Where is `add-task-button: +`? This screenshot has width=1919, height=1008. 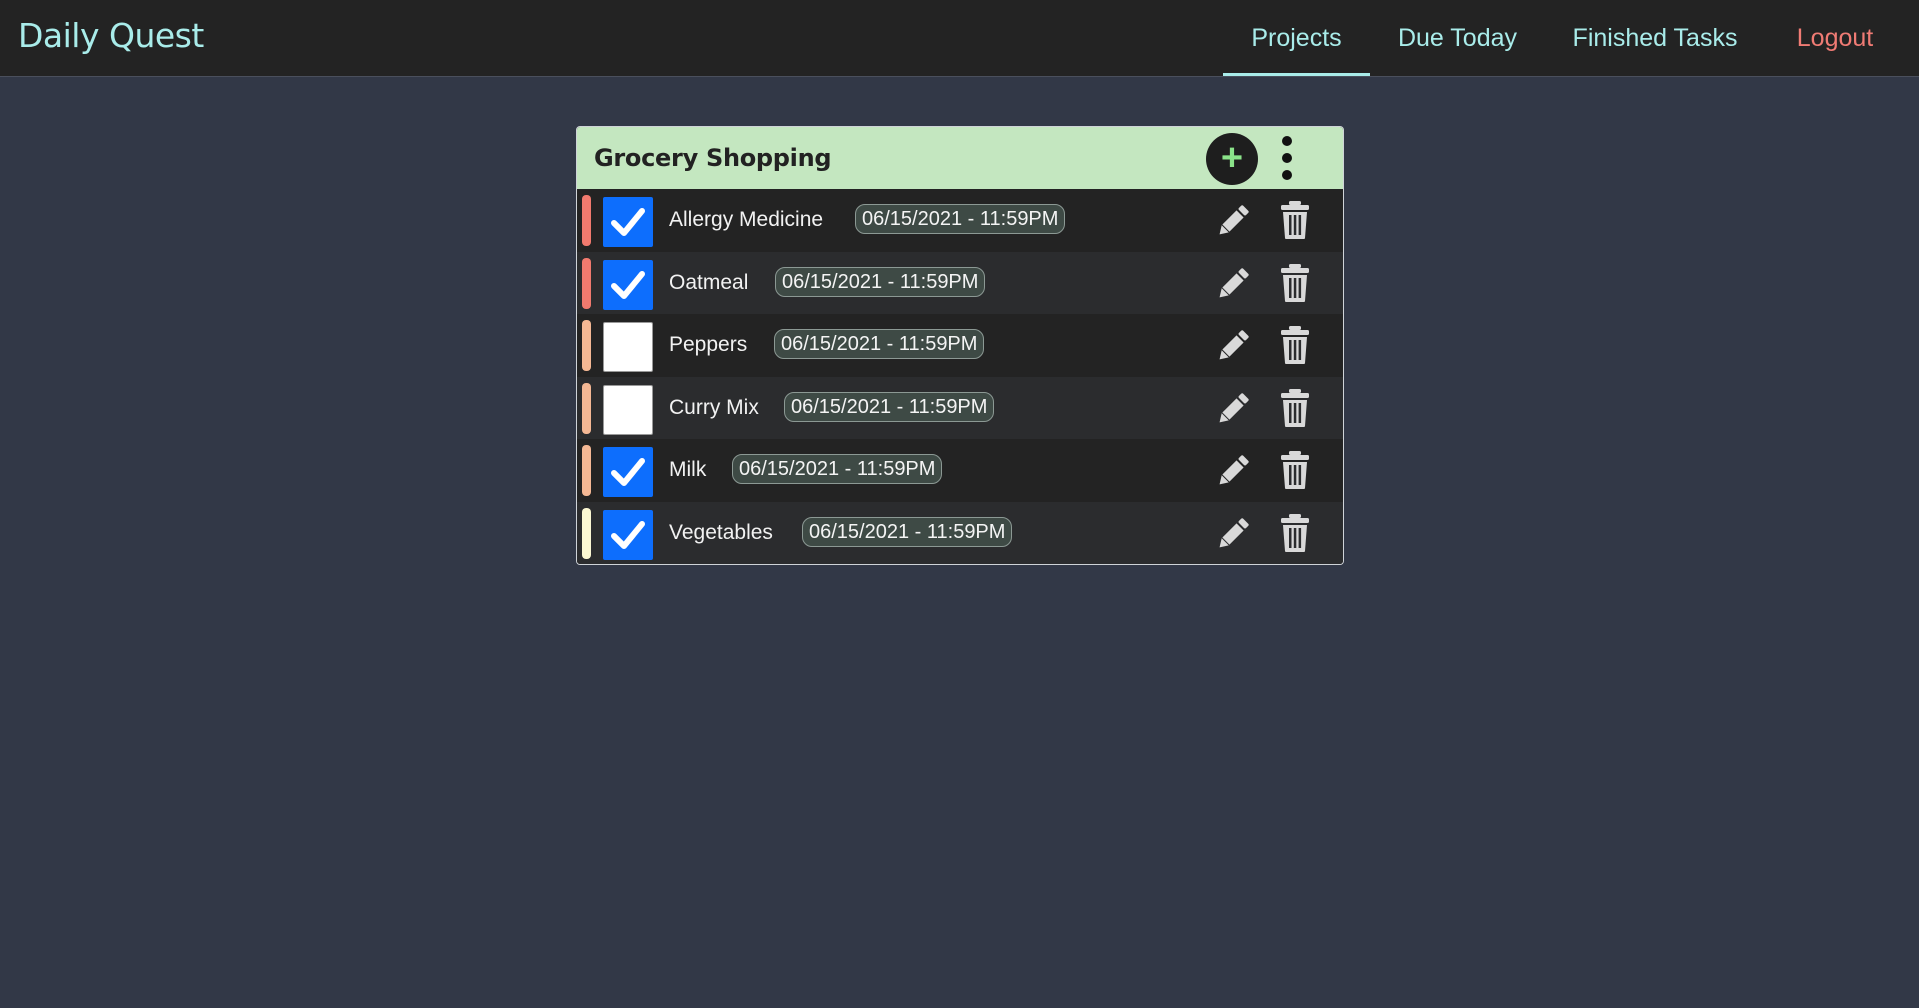
add-task-button: + is located at coordinates (1232, 159).